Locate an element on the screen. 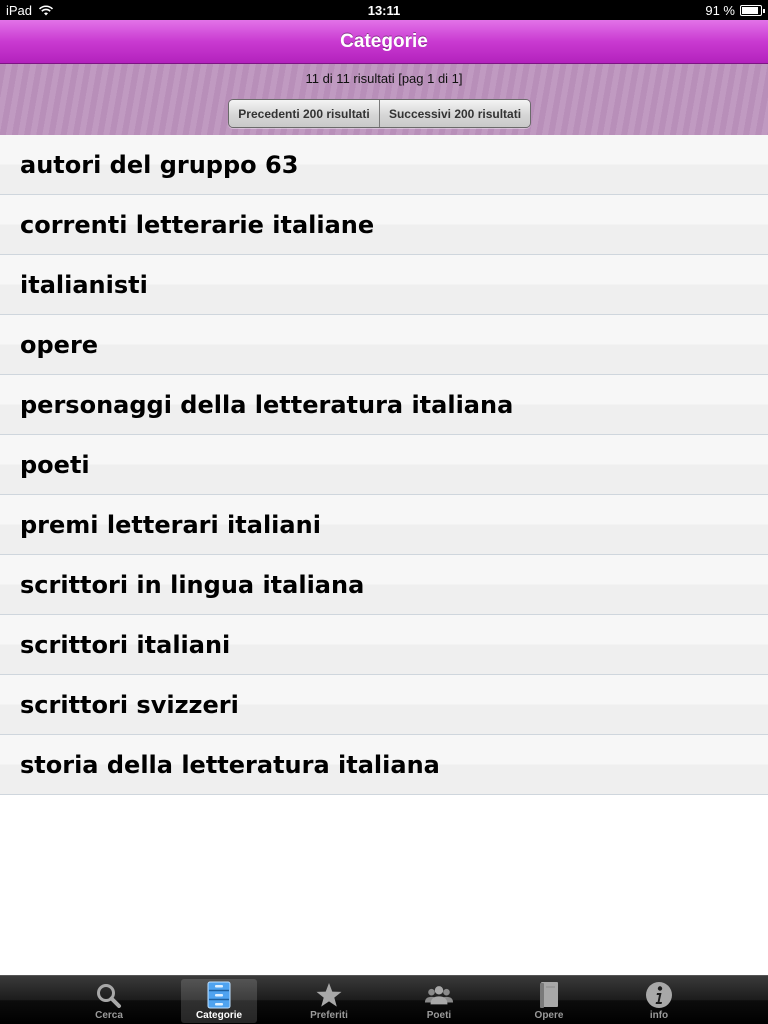 The image size is (768, 1024). battery-percent: 91 % is located at coordinates (720, 10).